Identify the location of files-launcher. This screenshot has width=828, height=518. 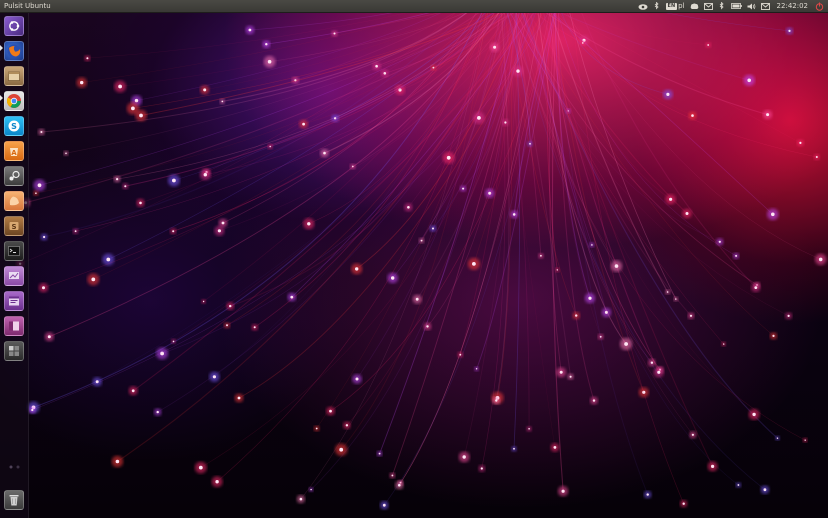
(14, 76).